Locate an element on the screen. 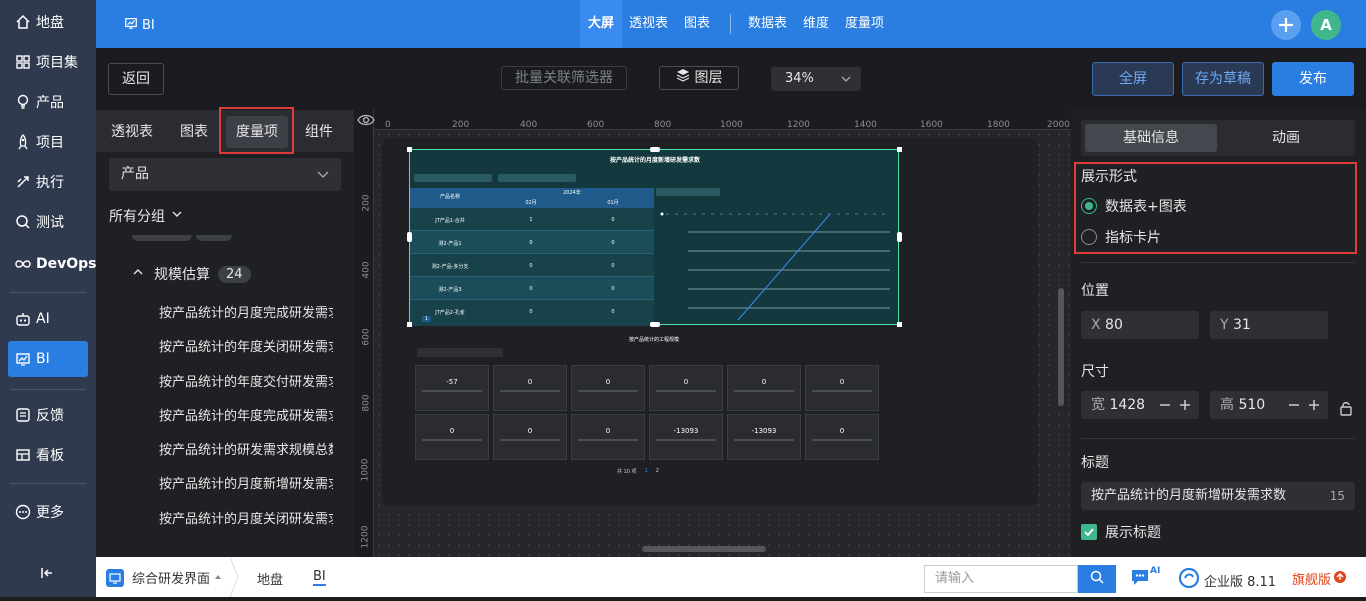 Image resolution: width=1366 pixels, height=601 pixels. tab-chart: 图表 is located at coordinates (697, 24).